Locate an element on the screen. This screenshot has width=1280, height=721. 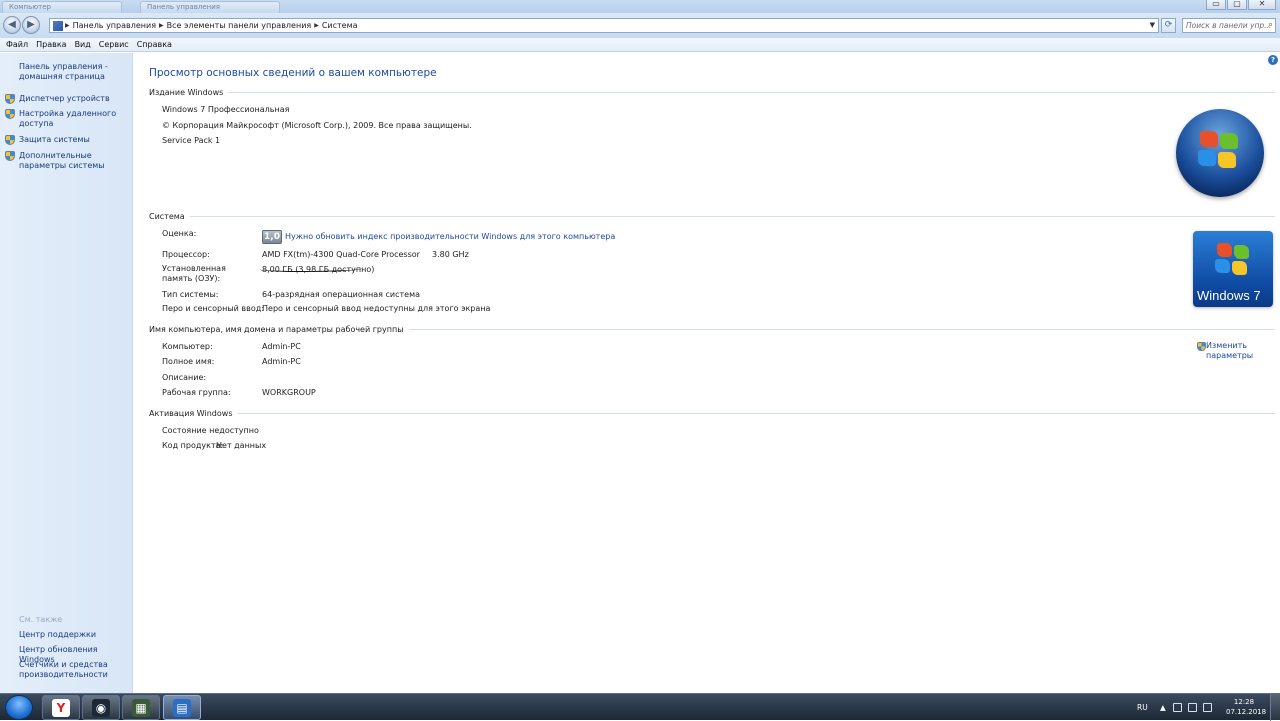
sidebar-action-center: Центр поддержки is located at coordinates (74, 635).